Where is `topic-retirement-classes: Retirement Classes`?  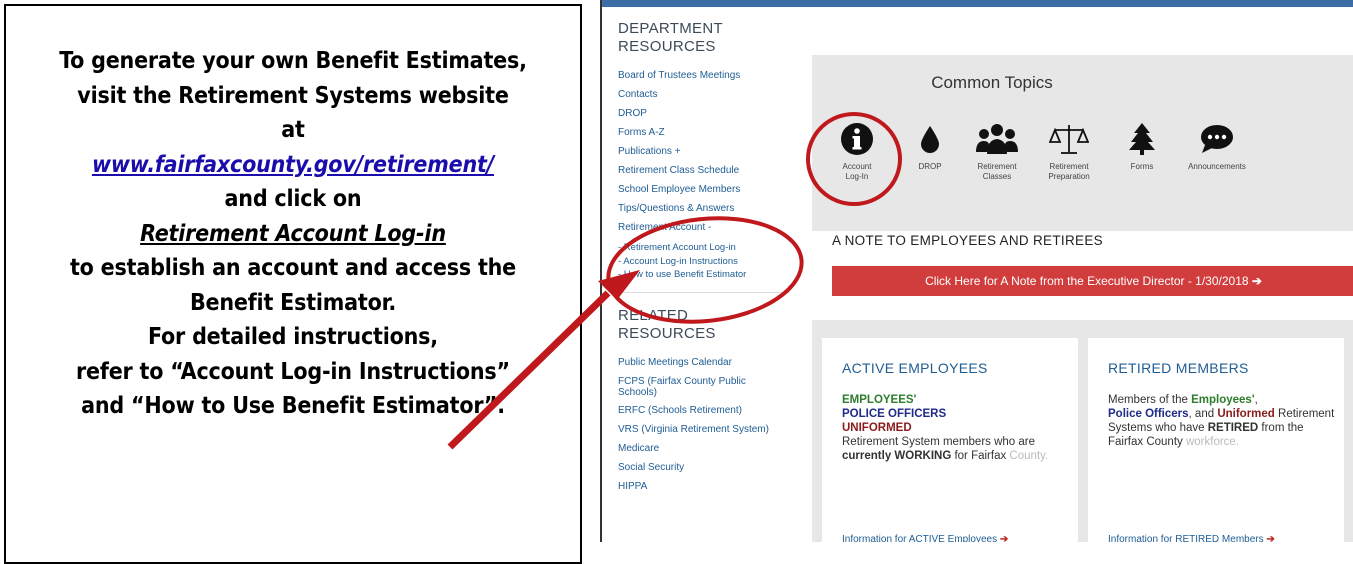
topic-retirement-classes: Retirement Classes is located at coordinates (997, 151).